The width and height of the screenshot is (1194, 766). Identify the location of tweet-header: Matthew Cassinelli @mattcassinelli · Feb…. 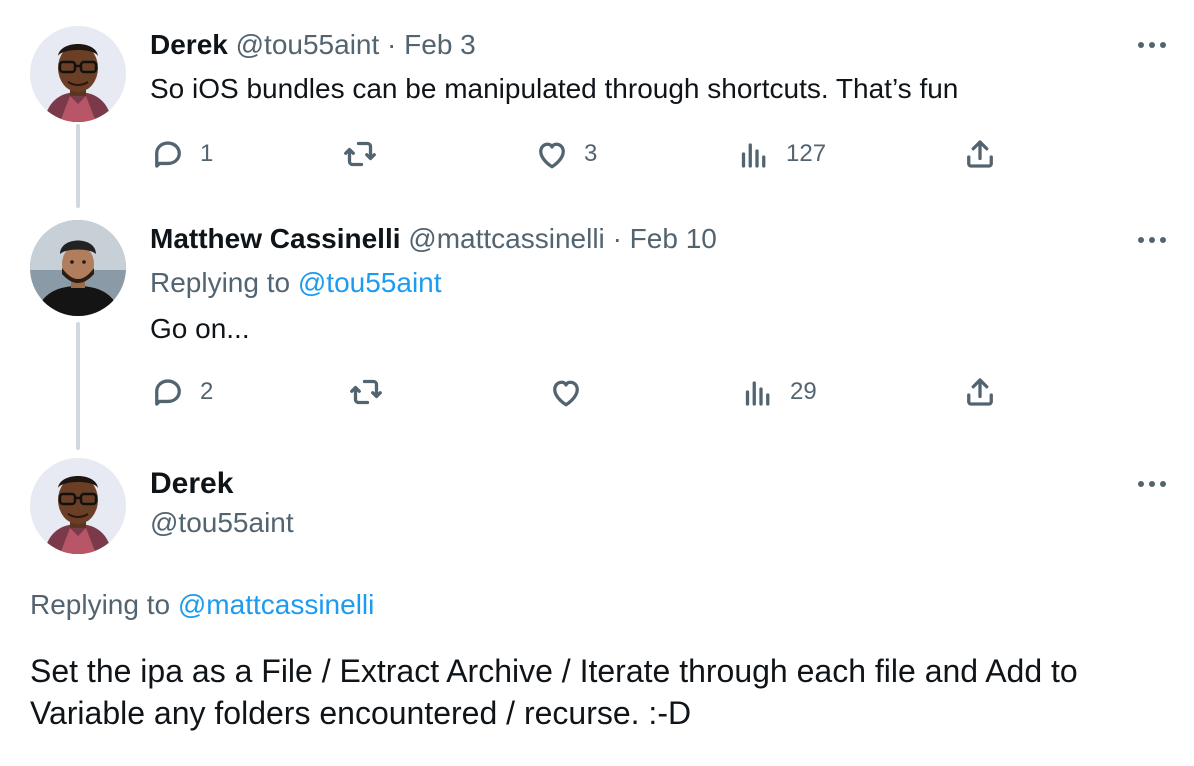
(433, 239).